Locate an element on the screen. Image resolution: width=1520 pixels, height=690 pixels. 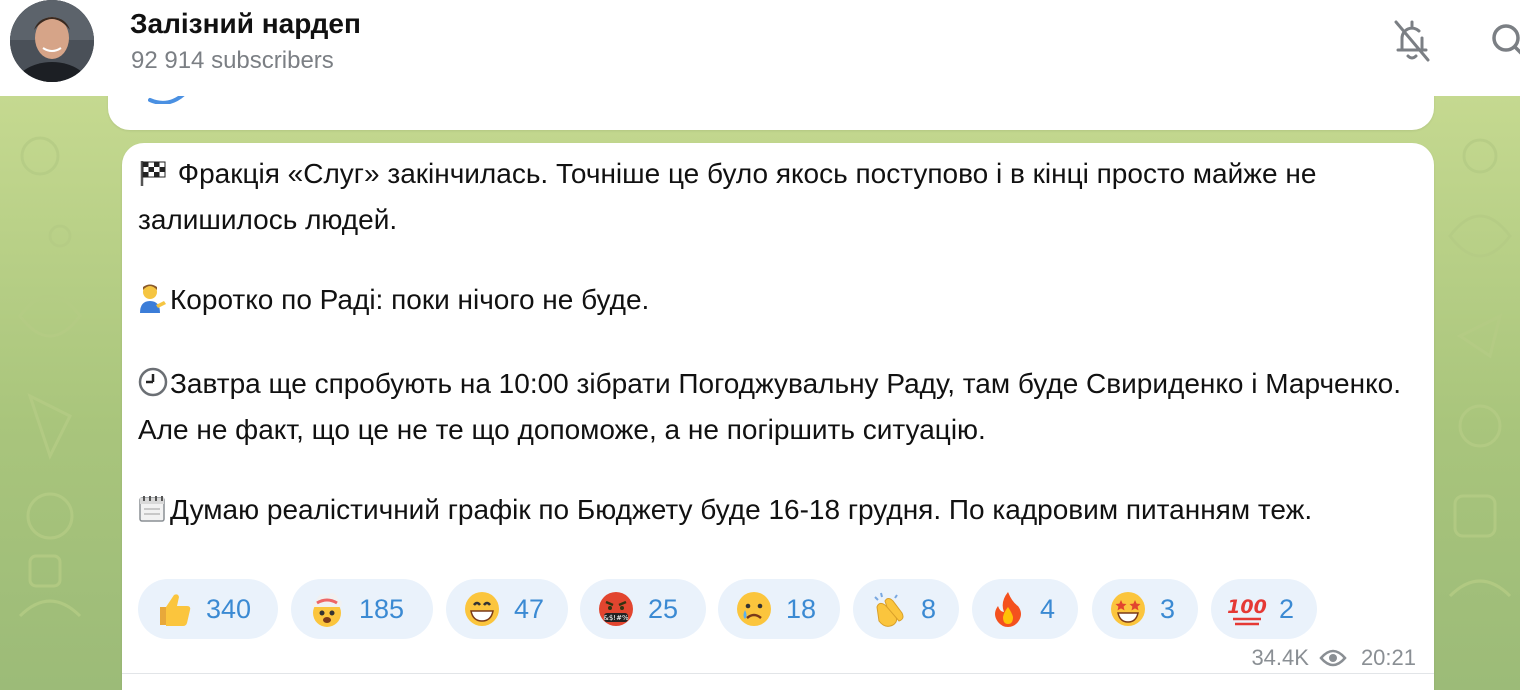
message-meta: 34.4K 20:21 is located at coordinates (1333, 658).